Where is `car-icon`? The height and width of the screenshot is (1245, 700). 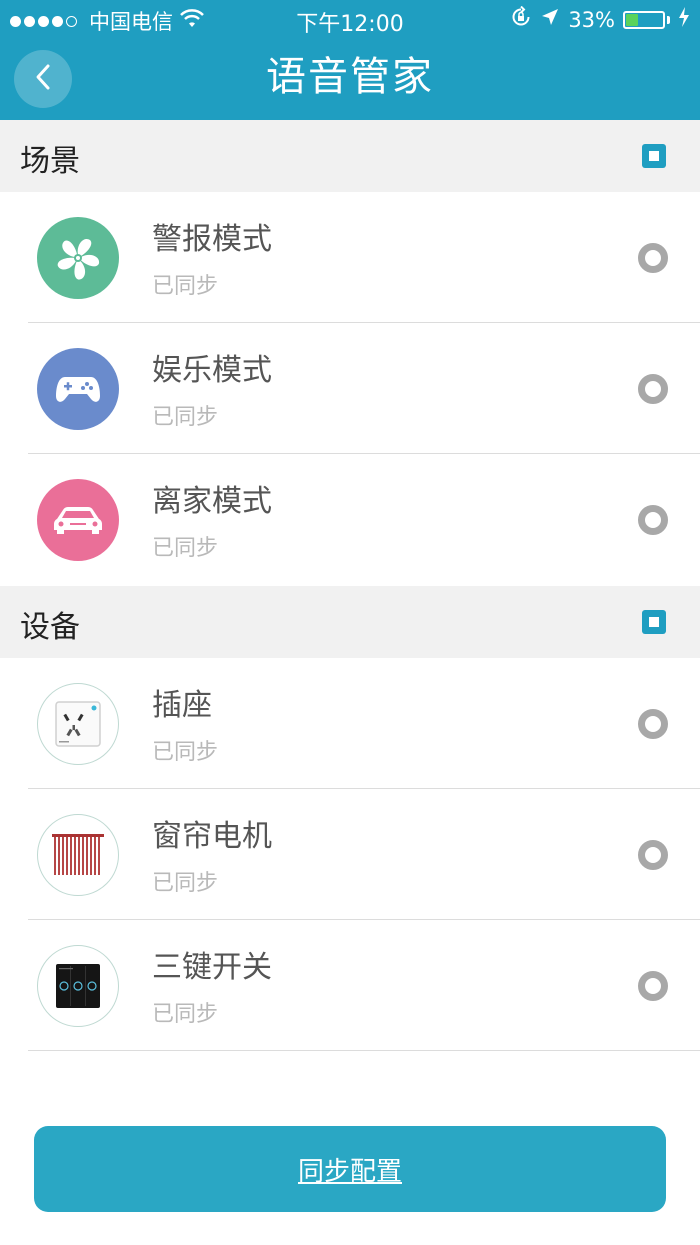 car-icon is located at coordinates (78, 520).